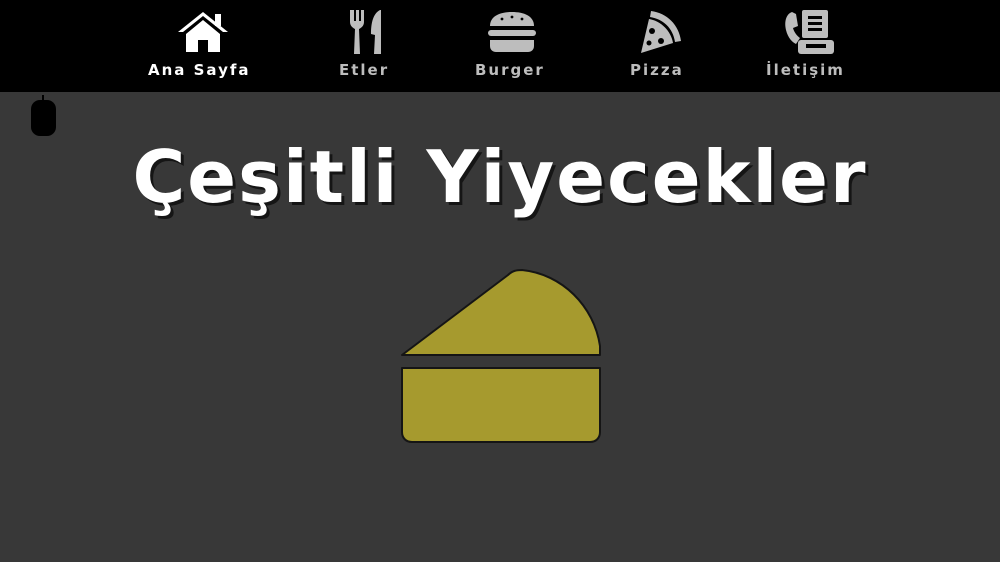 This screenshot has width=1000, height=562. I want to click on page-title: Çeşitli Yiyecekler, so click(500, 177).